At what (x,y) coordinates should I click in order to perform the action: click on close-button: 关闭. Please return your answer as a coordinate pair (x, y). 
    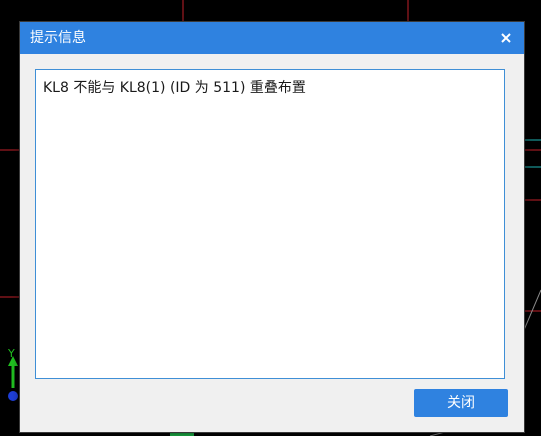
    Looking at the image, I should click on (461, 403).